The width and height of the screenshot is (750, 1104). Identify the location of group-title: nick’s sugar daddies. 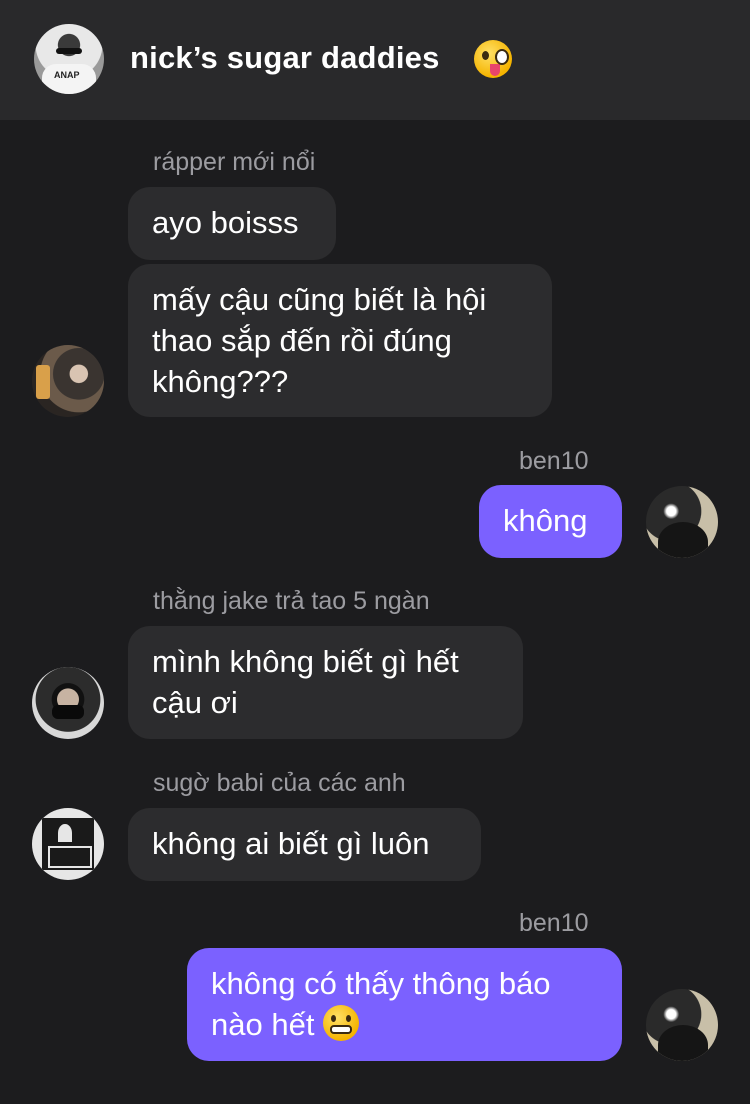
(285, 58).